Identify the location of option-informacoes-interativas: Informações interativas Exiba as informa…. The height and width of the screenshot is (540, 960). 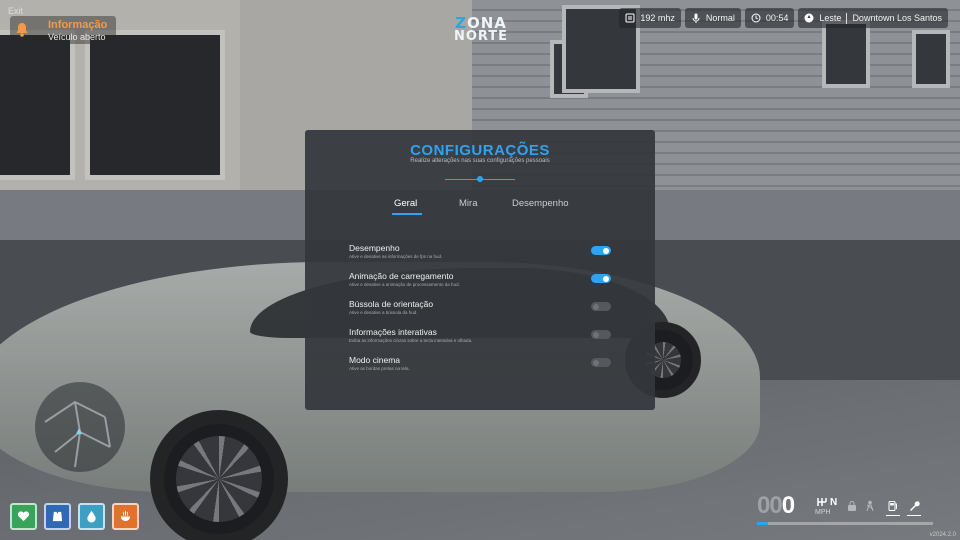
(480, 338).